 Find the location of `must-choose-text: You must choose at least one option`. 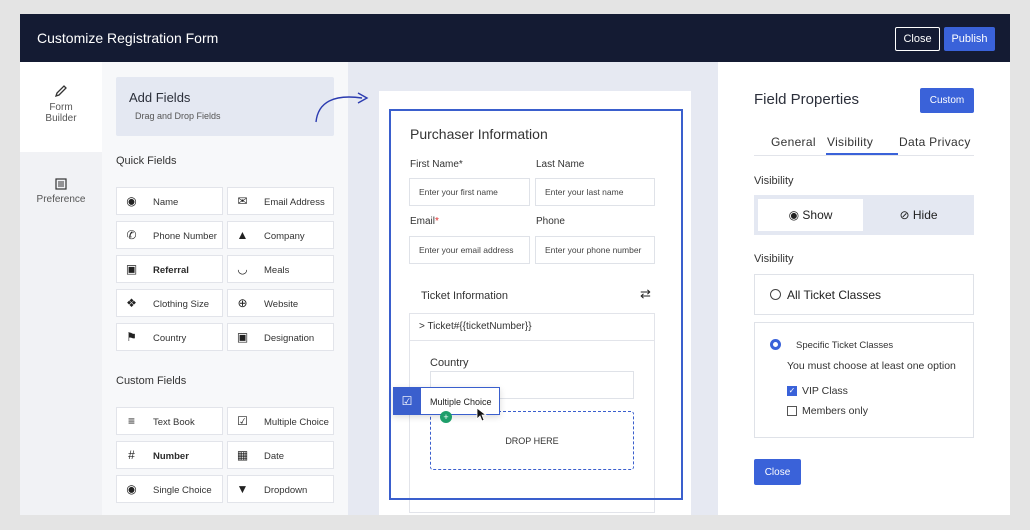

must-choose-text: You must choose at least one option is located at coordinates (871, 366).